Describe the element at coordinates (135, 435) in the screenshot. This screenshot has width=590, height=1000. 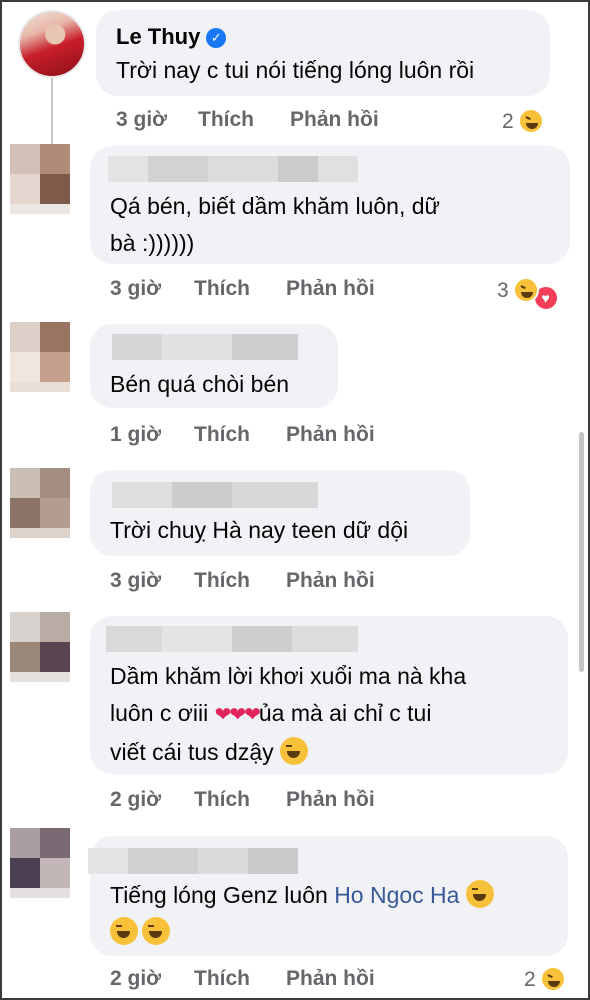
I see `comment-time: 1 giờ` at that location.